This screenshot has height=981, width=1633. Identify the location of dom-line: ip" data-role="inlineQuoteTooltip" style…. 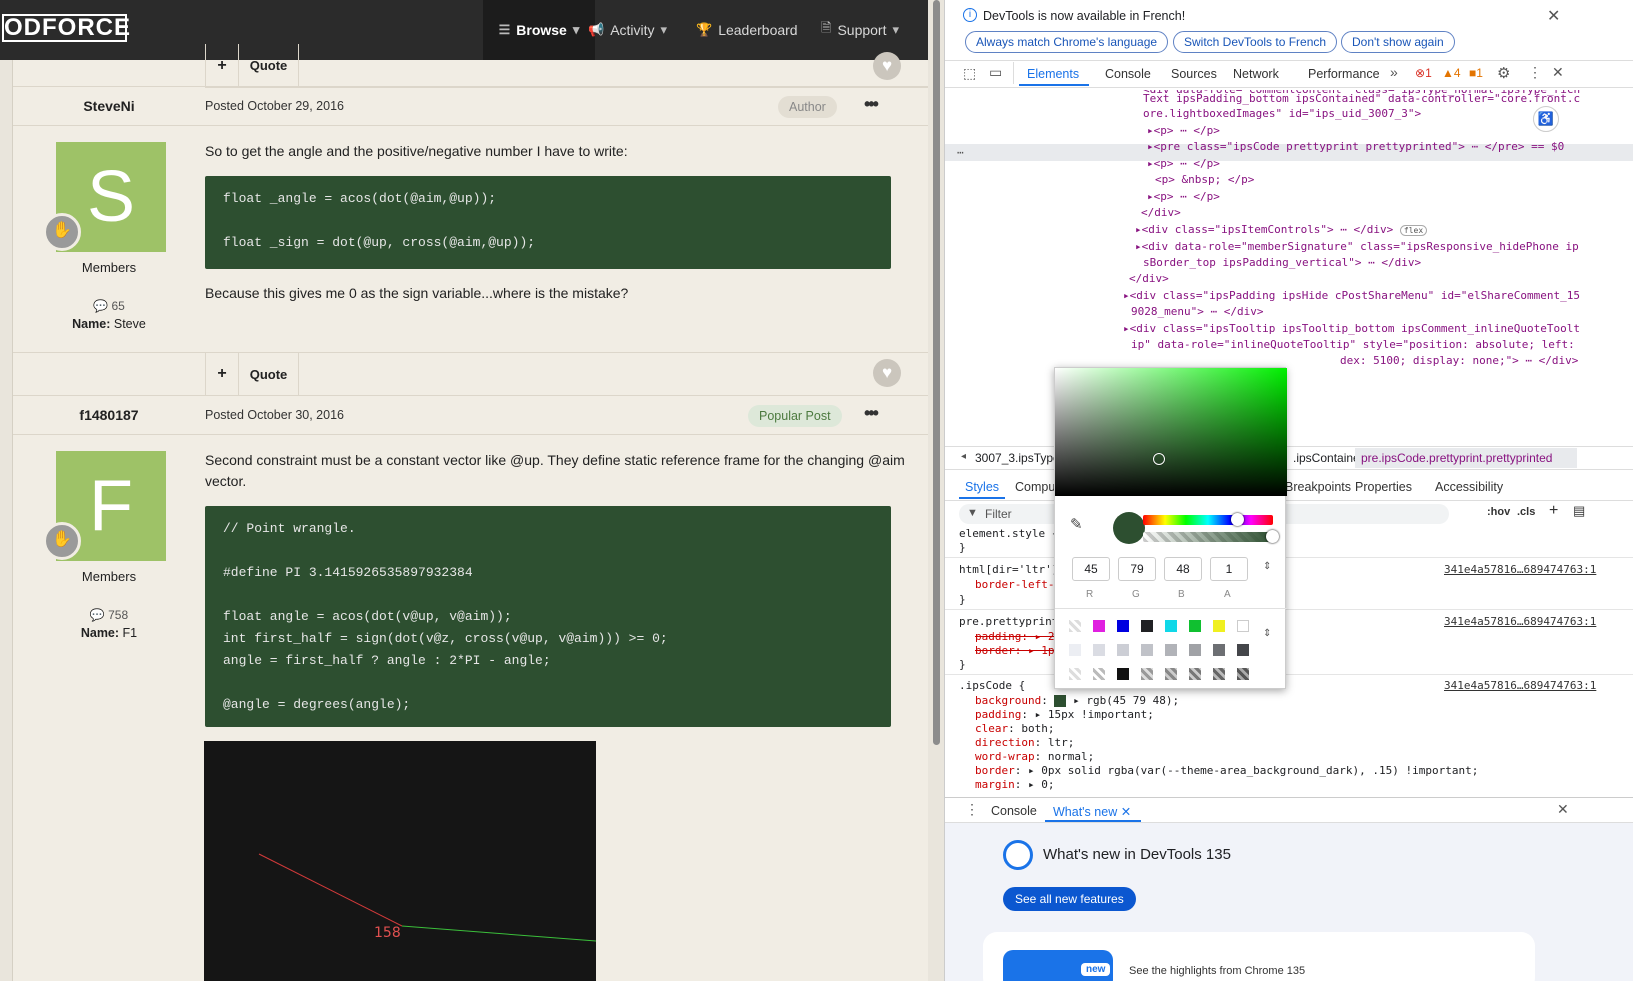
(1353, 345).